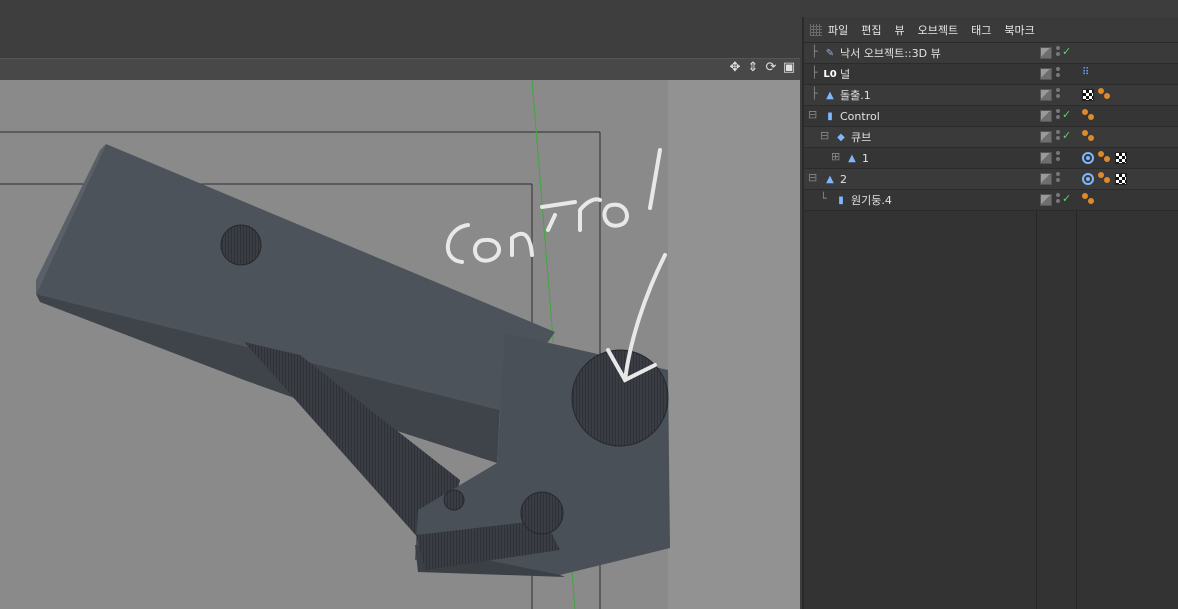 This screenshot has height=609, width=1178. Describe the element at coordinates (981, 30) in the screenshot. I see `menu-tag: 태그` at that location.